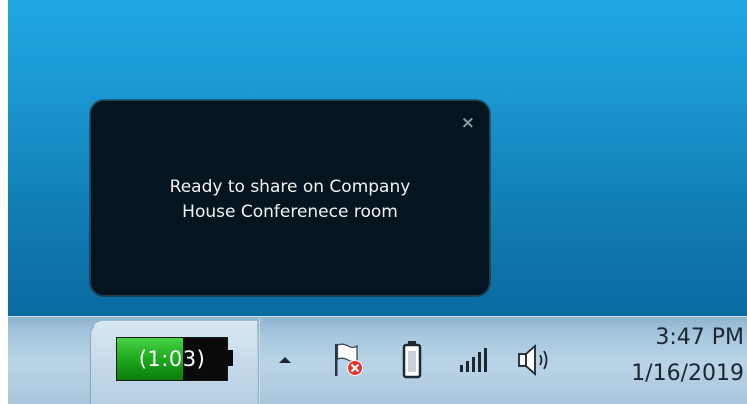  What do you see at coordinates (230, 358) in the screenshot?
I see `battery-terminal` at bounding box center [230, 358].